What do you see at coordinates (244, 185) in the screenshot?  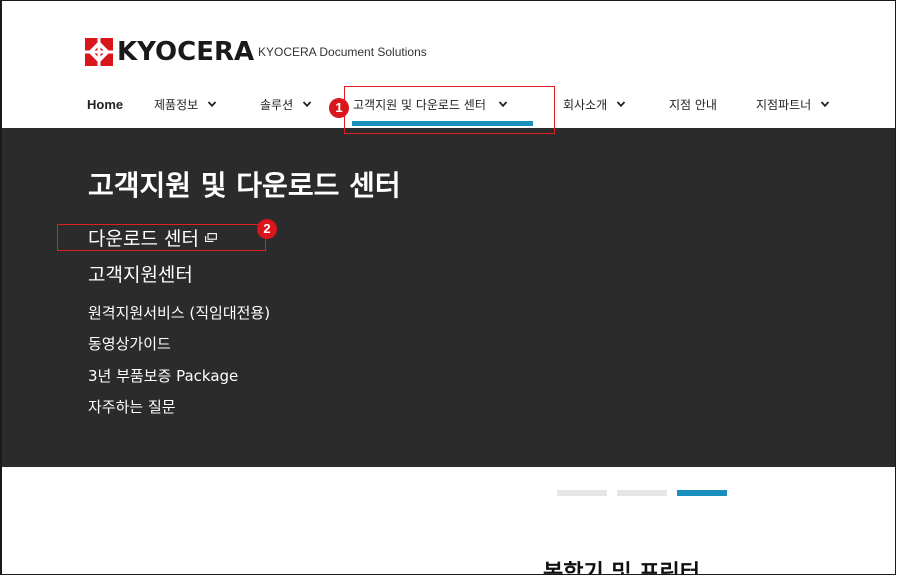 I see `mega-menu-title: 고객지원 및 다운로드 센터` at bounding box center [244, 185].